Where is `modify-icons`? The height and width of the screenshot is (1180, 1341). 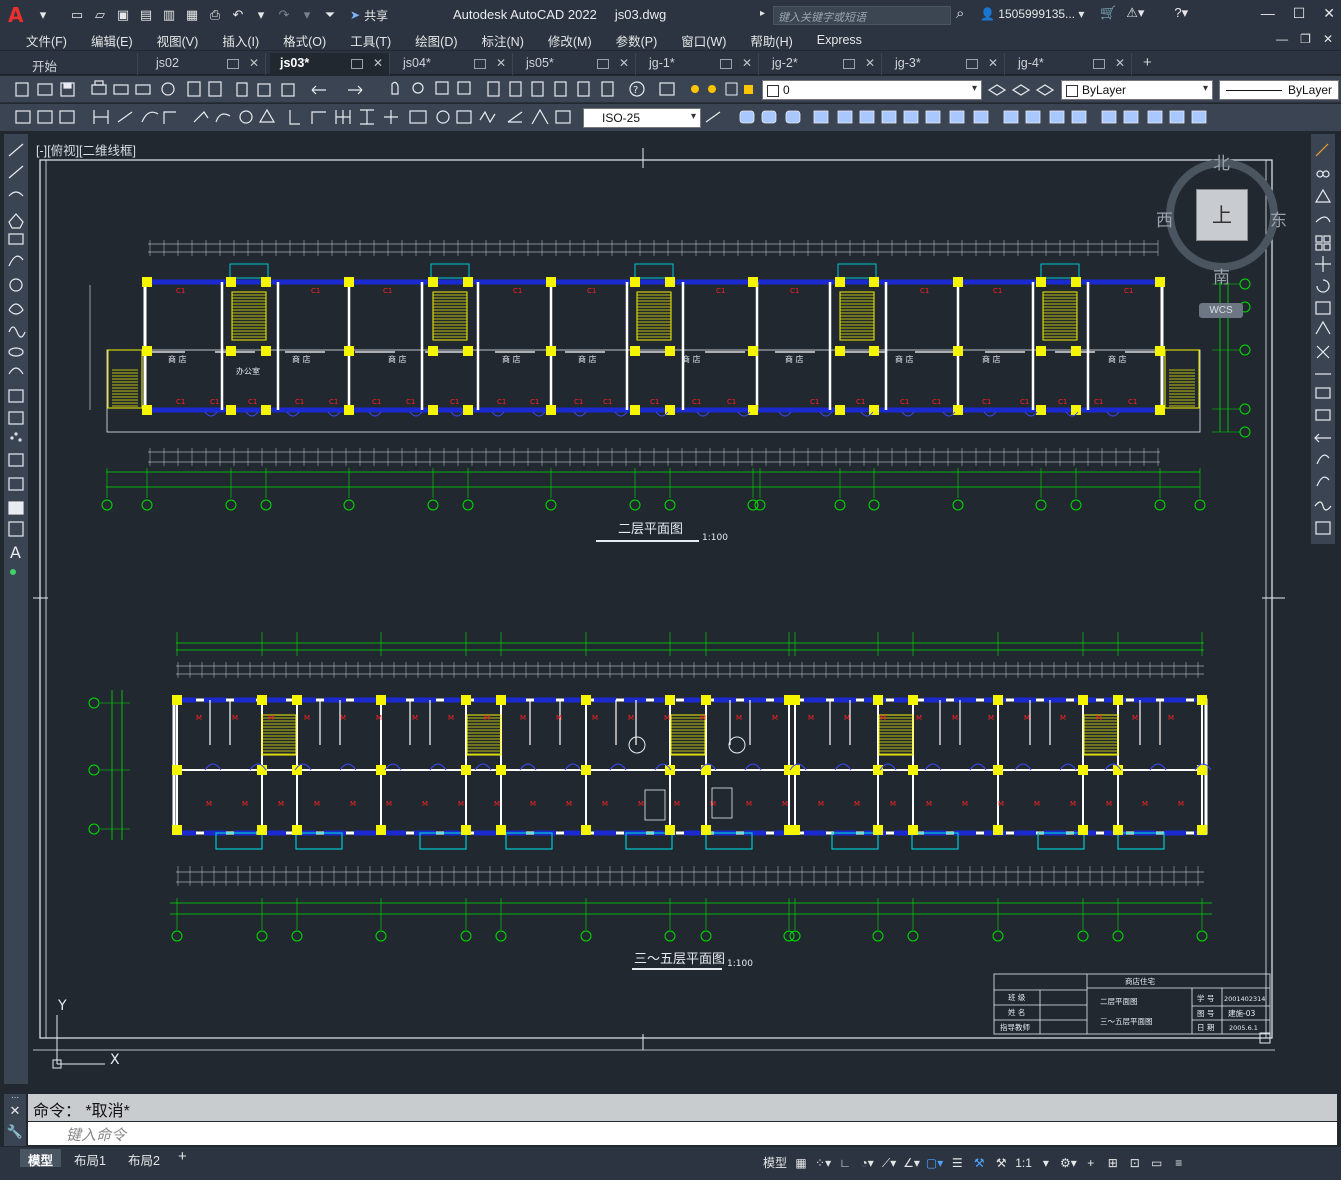
modify-icons is located at coordinates (1004, 117).